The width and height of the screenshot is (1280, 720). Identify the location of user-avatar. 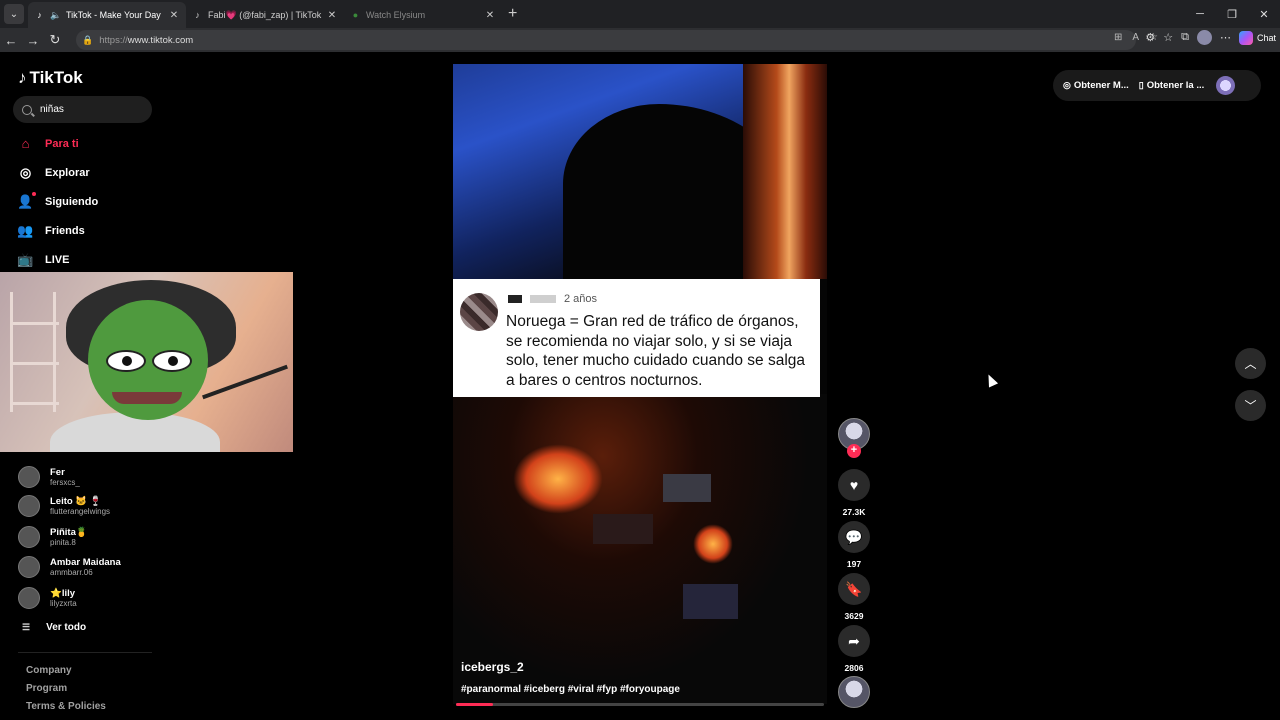
(1226, 85).